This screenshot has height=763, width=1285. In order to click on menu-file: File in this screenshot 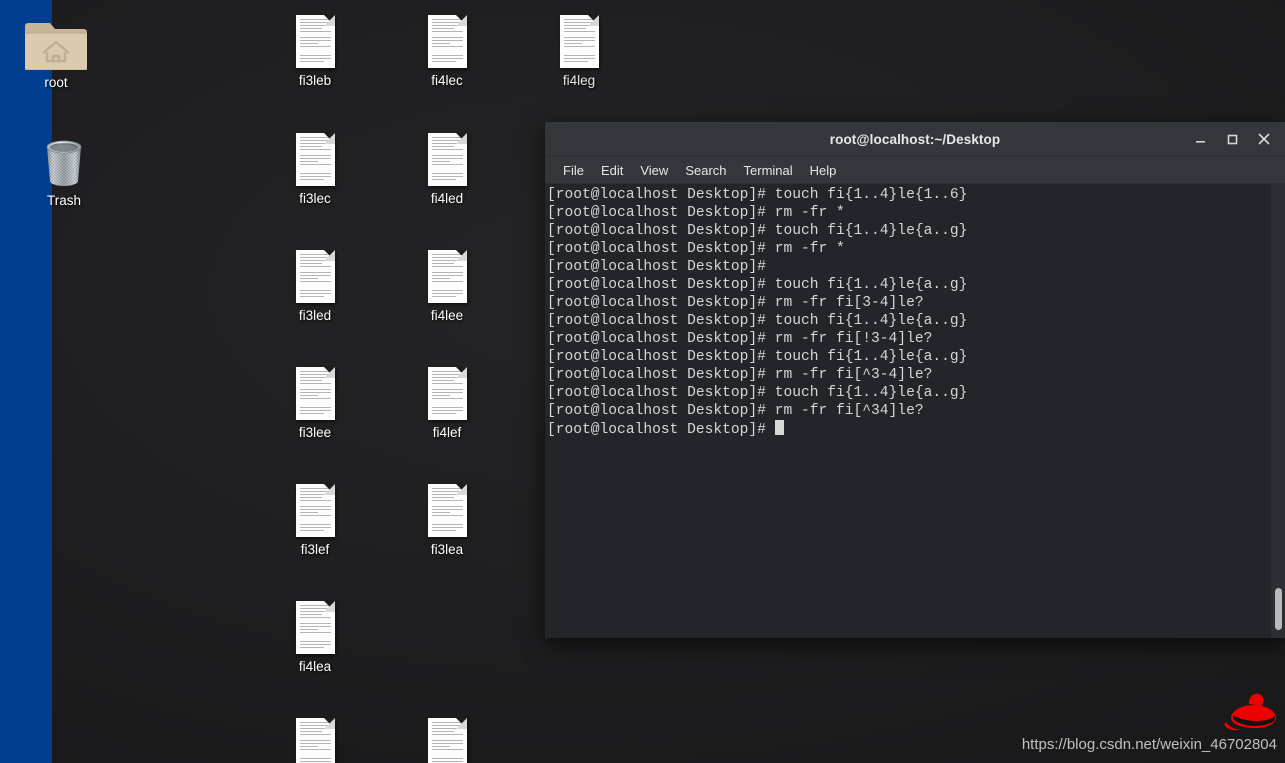, I will do `click(573, 170)`.